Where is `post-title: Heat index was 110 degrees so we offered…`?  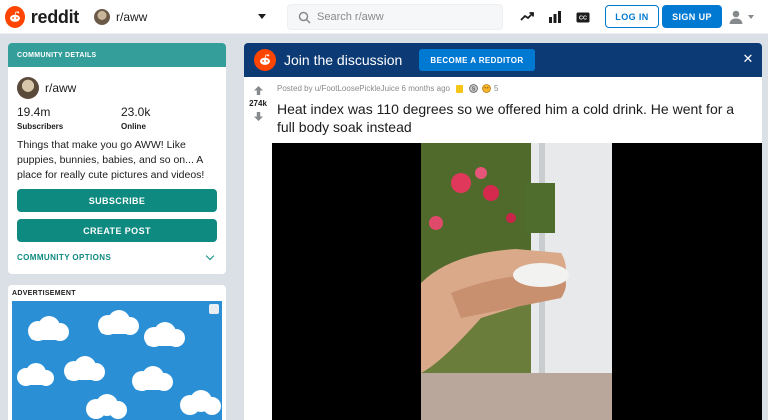
post-title: Heat index was 110 degrees so we offered… is located at coordinates (515, 118).